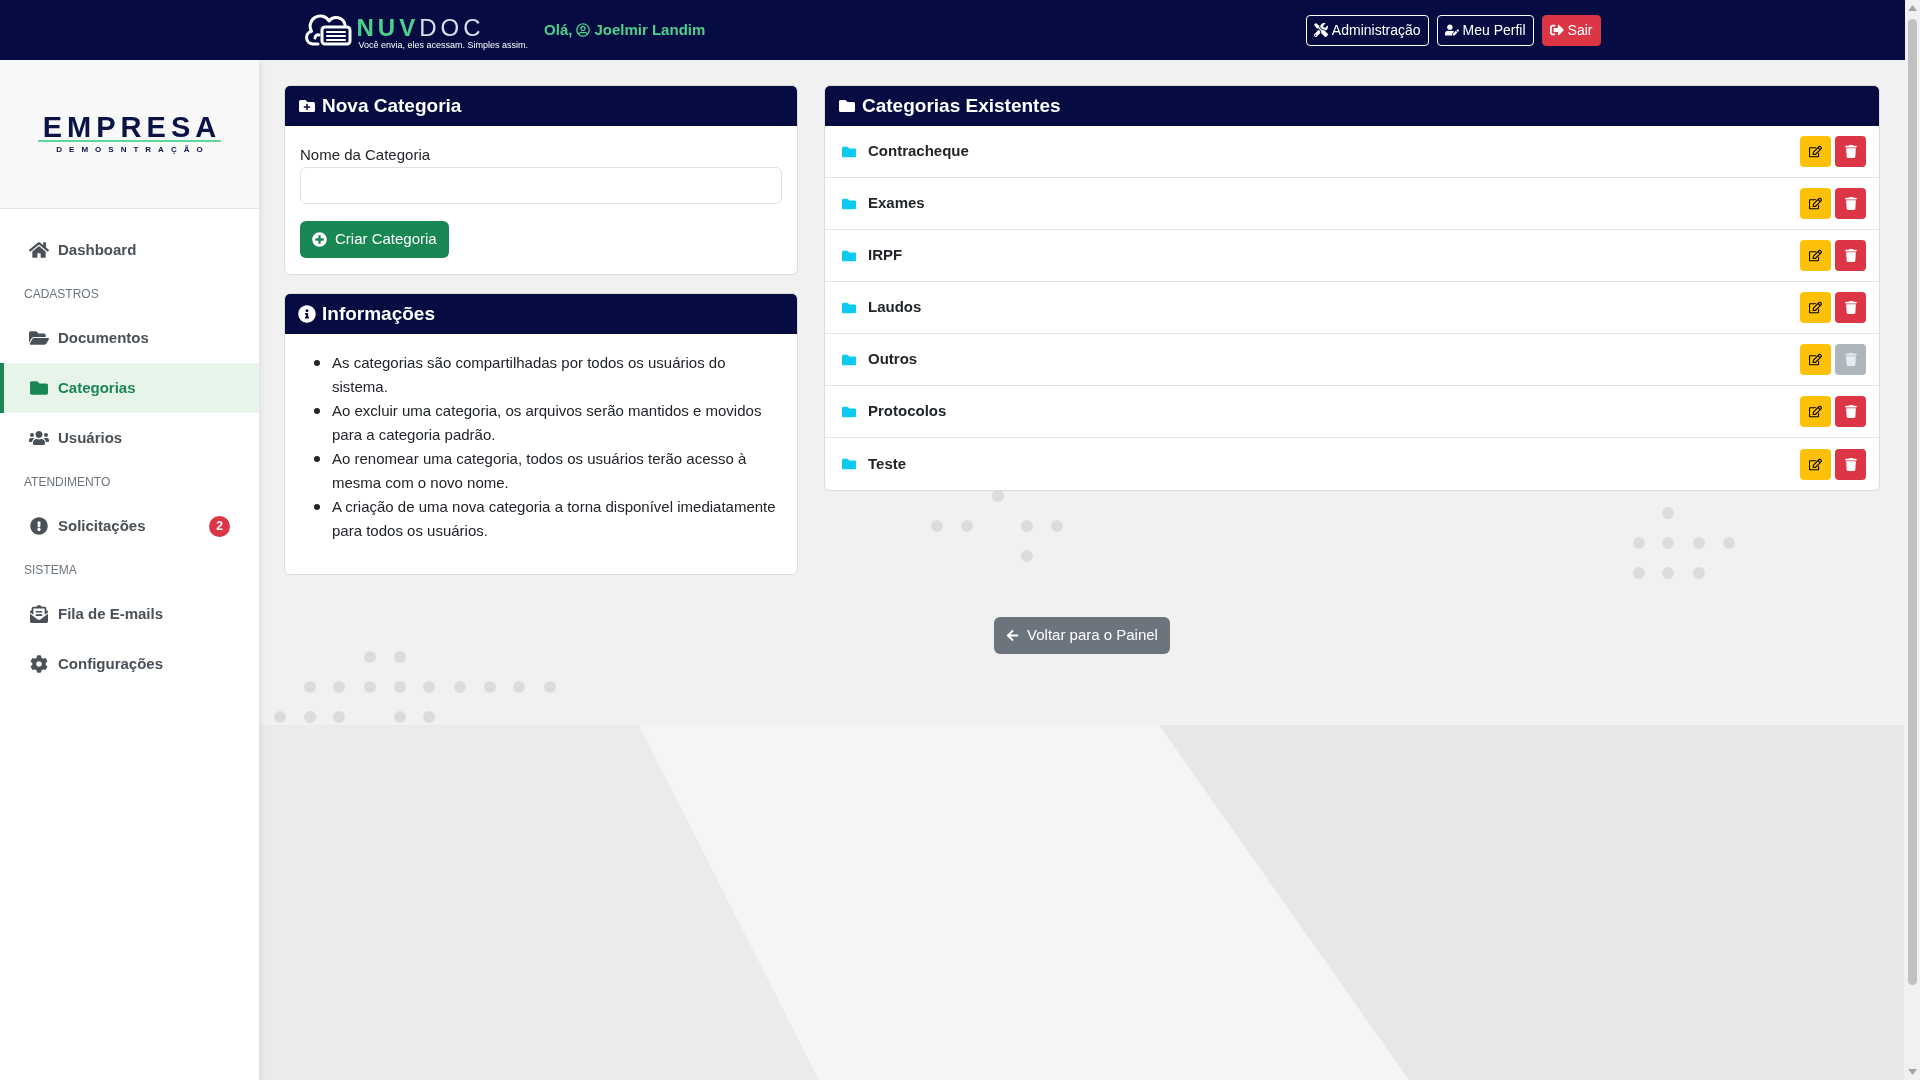  What do you see at coordinates (541, 185) in the screenshot?
I see `category-name-input` at bounding box center [541, 185].